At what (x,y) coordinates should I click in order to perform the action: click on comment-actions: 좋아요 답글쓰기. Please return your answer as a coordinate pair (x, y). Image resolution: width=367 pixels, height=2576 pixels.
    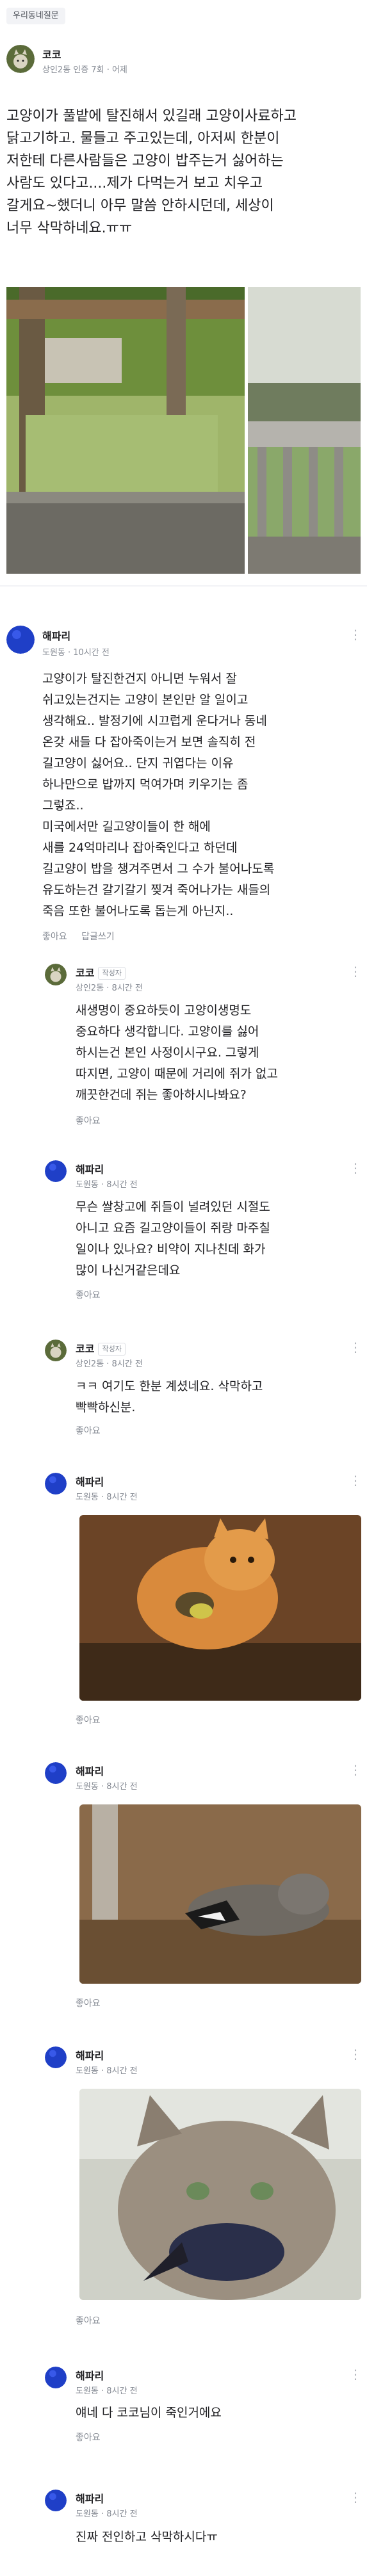
    Looking at the image, I should click on (84, 936).